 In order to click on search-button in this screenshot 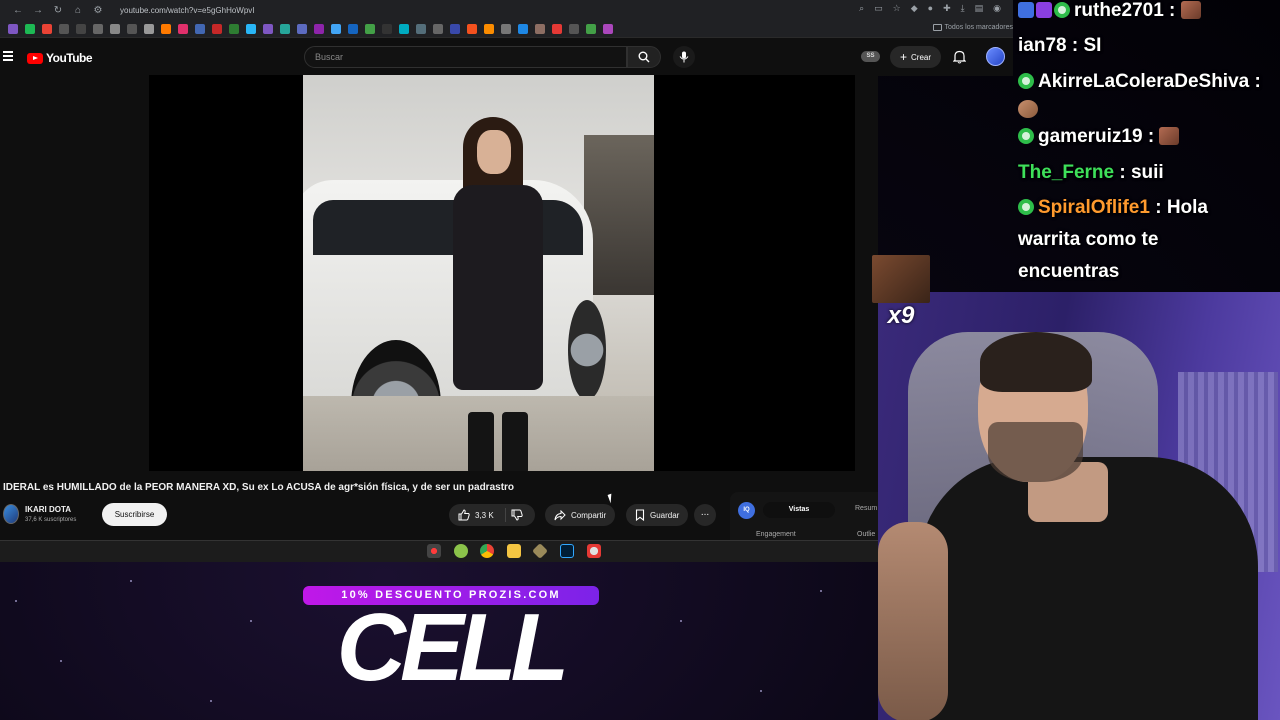, I will do `click(644, 57)`.